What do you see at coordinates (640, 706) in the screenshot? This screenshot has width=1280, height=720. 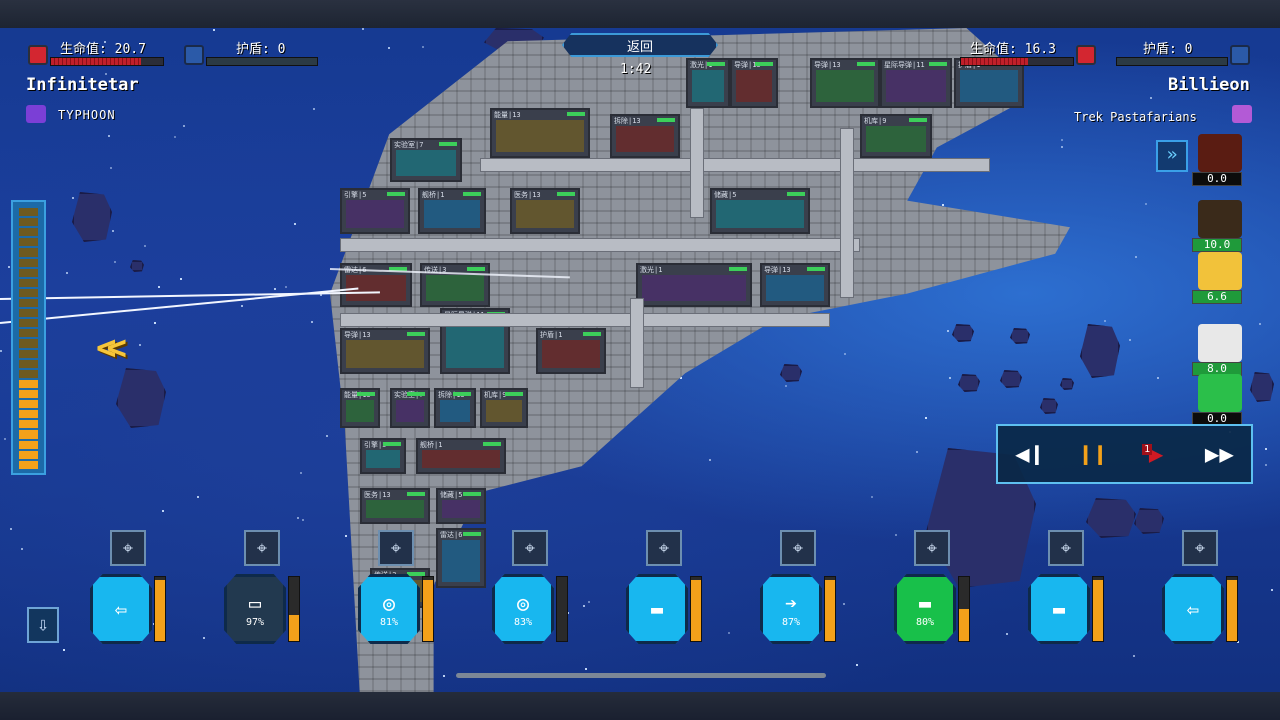 I see `letterbox-bottom` at bounding box center [640, 706].